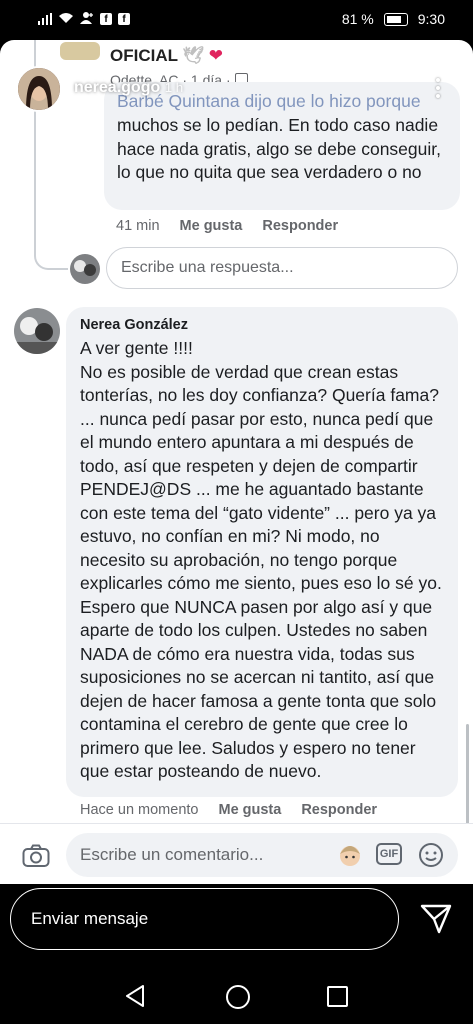 The height and width of the screenshot is (1024, 473). What do you see at coordinates (124, 19) in the screenshot?
I see `facebook-notif-icon-2: f` at bounding box center [124, 19].